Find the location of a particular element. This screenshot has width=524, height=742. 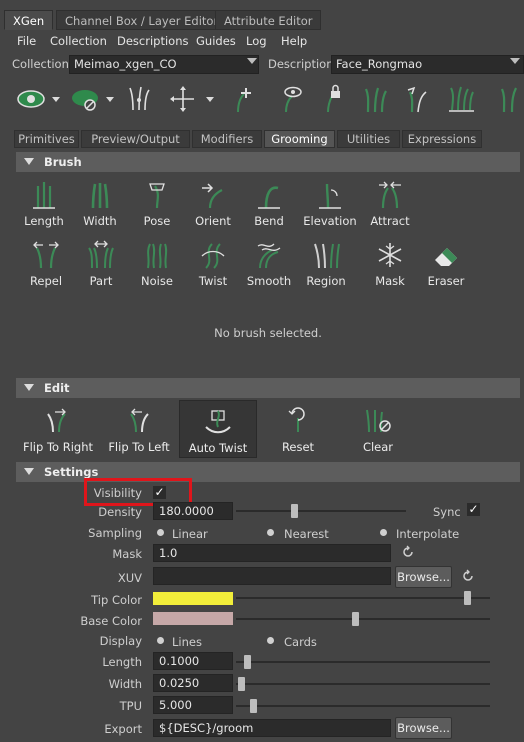

tab-grooming: Grooming is located at coordinates (299, 139).